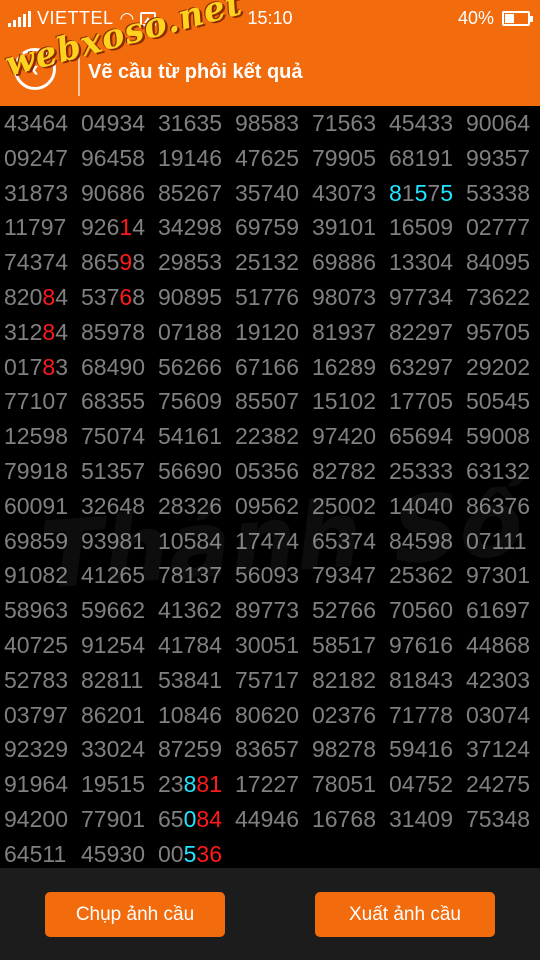  I want to click on result-number: 75074, so click(113, 436).